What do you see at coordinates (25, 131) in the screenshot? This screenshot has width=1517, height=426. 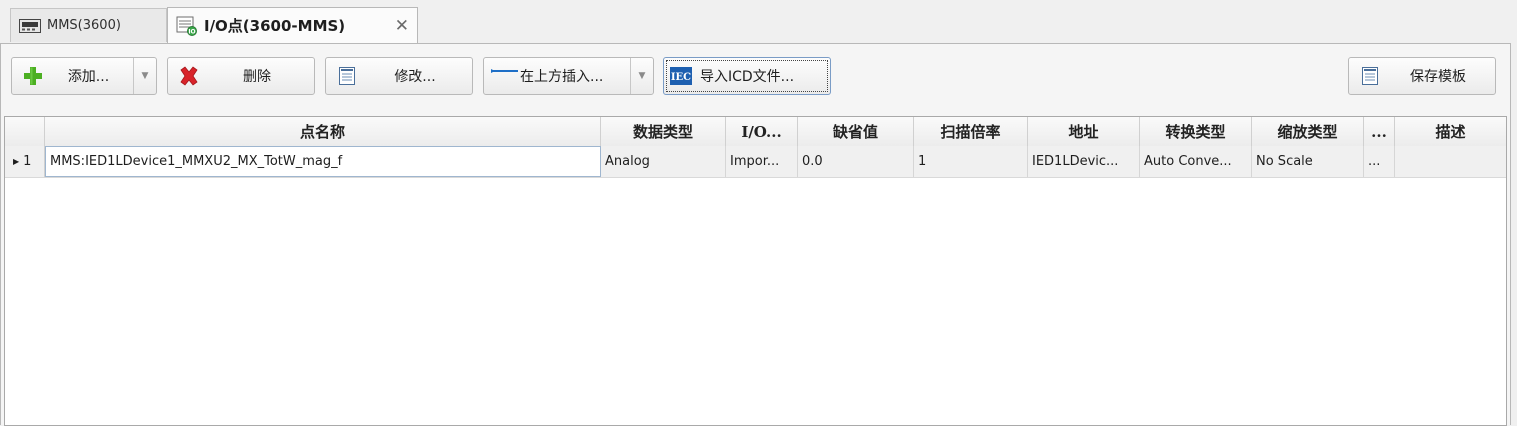 I see `row-indicator-header` at bounding box center [25, 131].